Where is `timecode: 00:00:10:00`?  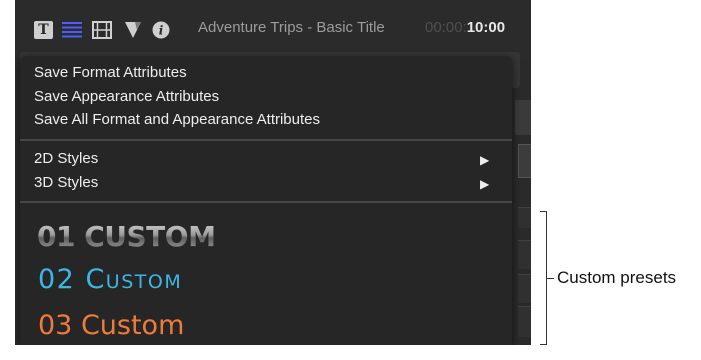 timecode: 00:00:10:00 is located at coordinates (465, 27).